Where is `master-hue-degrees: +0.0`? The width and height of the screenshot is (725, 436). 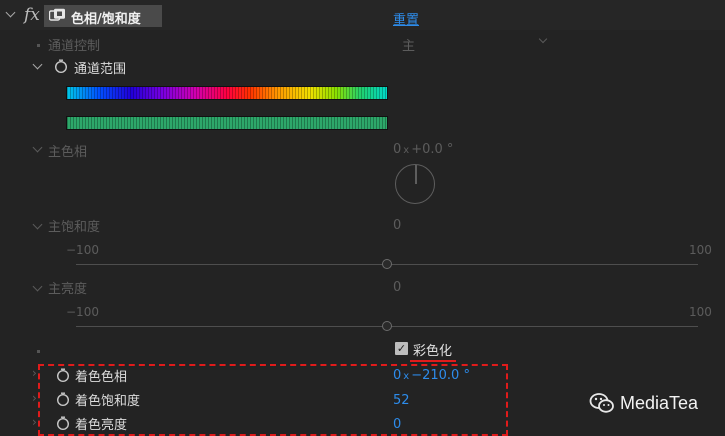
master-hue-degrees: +0.0 is located at coordinates (427, 149).